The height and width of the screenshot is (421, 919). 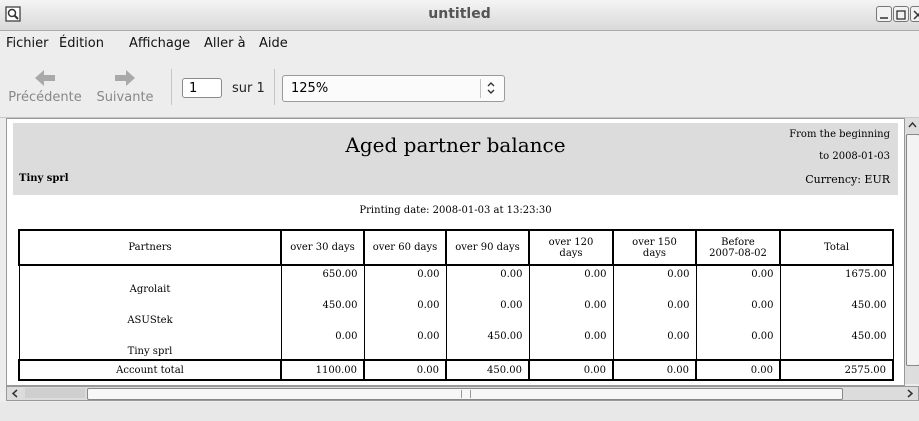 What do you see at coordinates (322, 247) in the screenshot?
I see `column-header: over 30 days` at bounding box center [322, 247].